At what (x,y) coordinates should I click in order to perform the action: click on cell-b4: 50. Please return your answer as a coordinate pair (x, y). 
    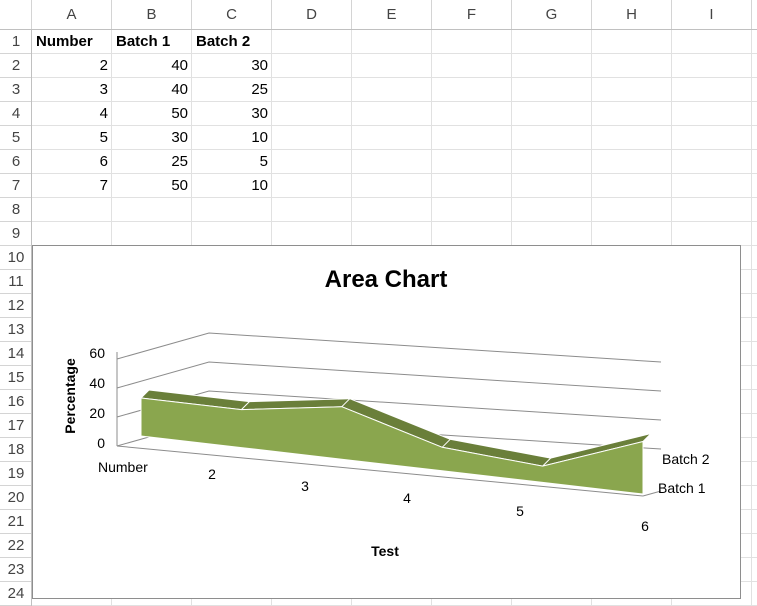
    Looking at the image, I should click on (152, 114).